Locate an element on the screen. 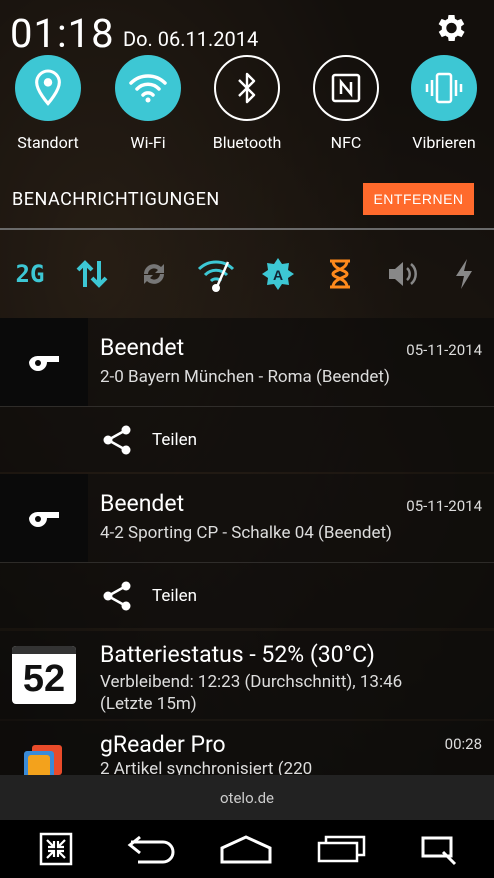  notifications-heading: BENACHRICHTIGUNGEN is located at coordinates (116, 199).